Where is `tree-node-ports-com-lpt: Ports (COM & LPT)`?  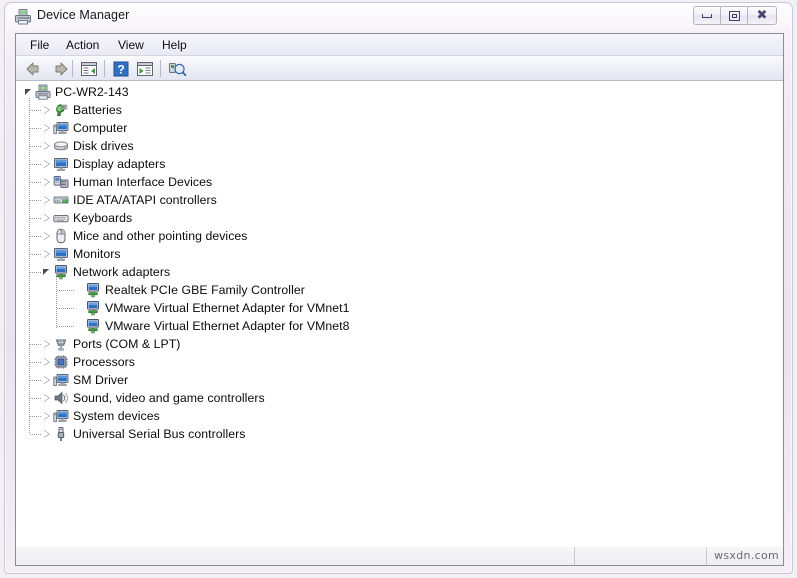
tree-node-ports-com-lpt: Ports (COM & LPT) is located at coordinates (111, 344).